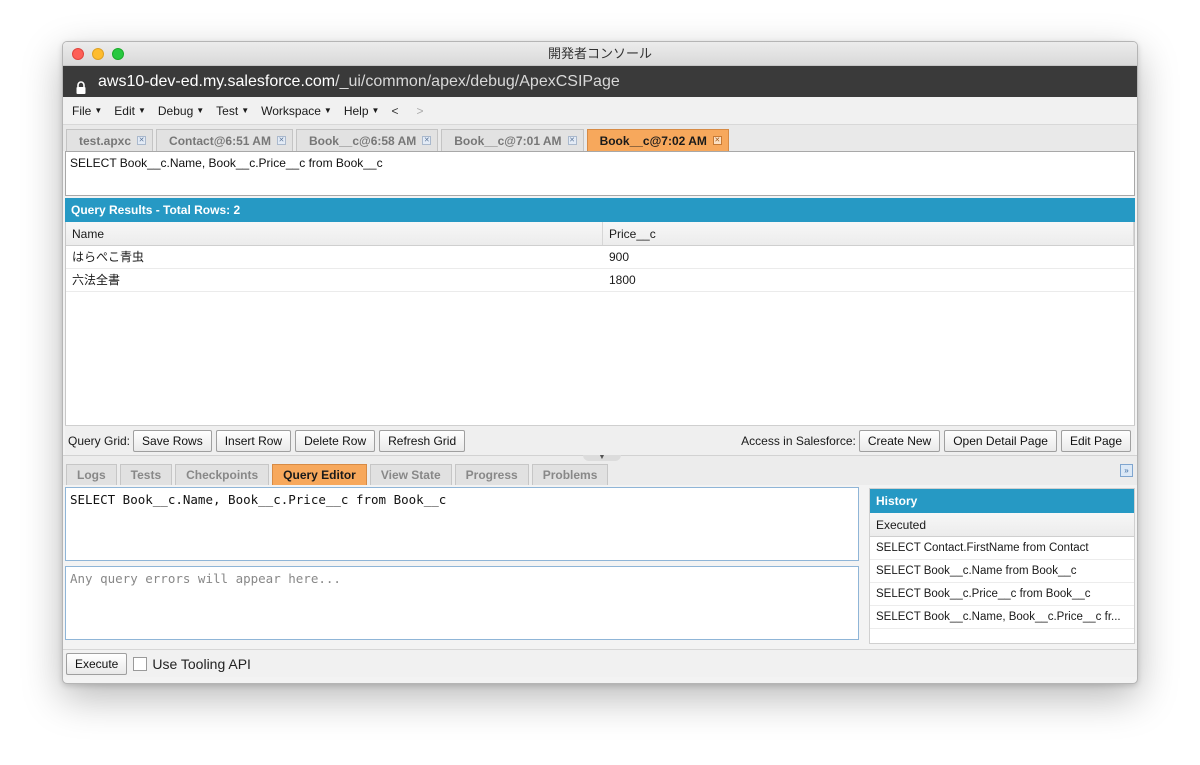 The image size is (1200, 765). What do you see at coordinates (181, 111) in the screenshot?
I see `menu-debug: Debug ▼` at bounding box center [181, 111].